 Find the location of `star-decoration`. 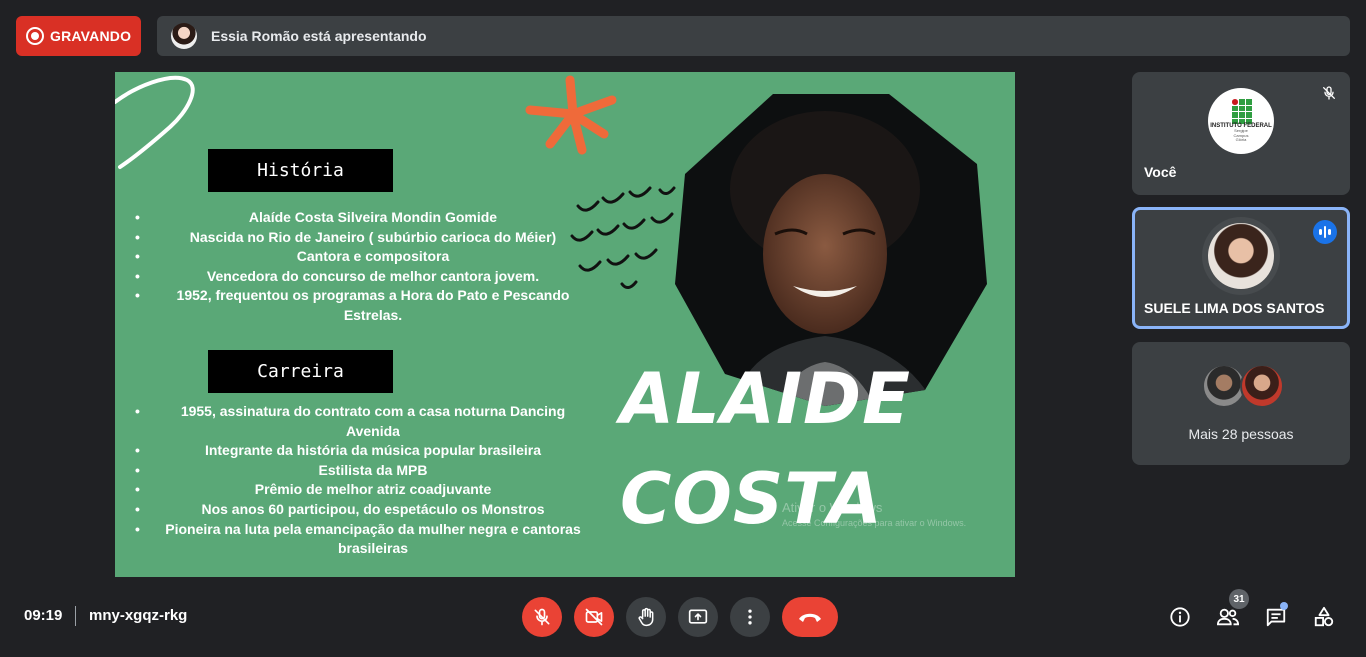

star-decoration is located at coordinates (571, 115).